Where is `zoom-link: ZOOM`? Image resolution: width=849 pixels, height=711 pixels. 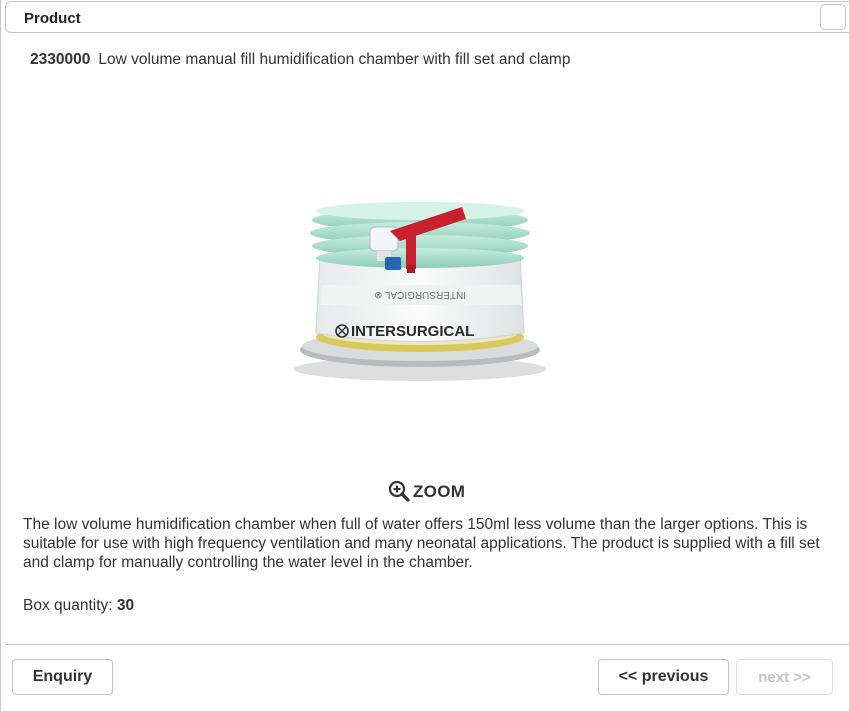 zoom-link: ZOOM is located at coordinates (426, 492).